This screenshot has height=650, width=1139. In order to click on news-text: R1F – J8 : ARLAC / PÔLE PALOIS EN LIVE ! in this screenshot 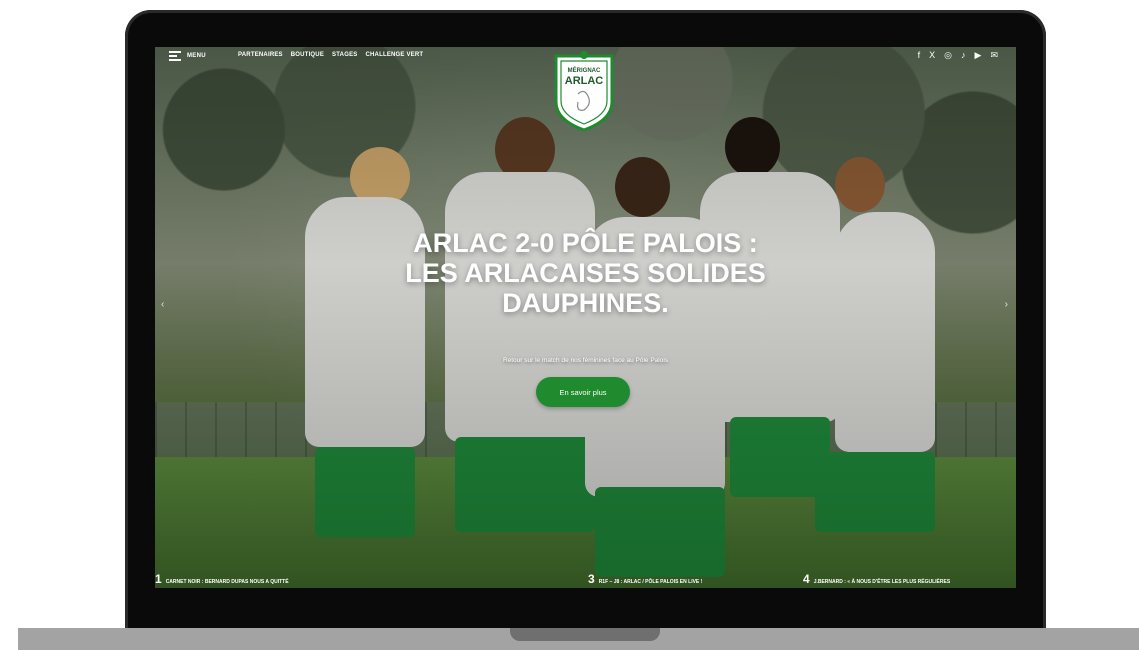, I will do `click(650, 582)`.